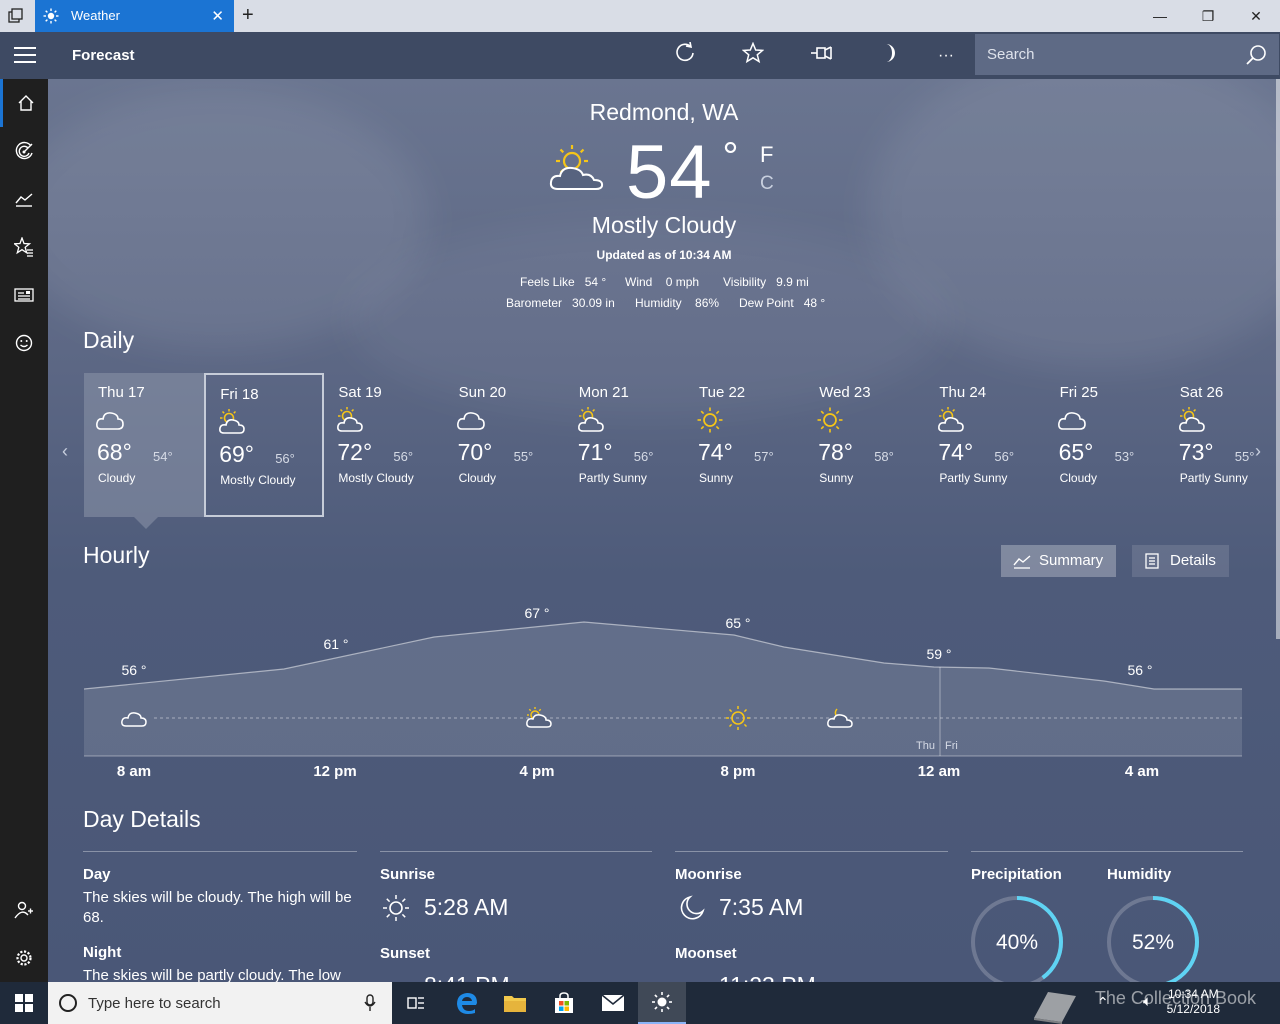 This screenshot has width=1280, height=1024. I want to click on day-split-label-thu: Thu, so click(925, 746).